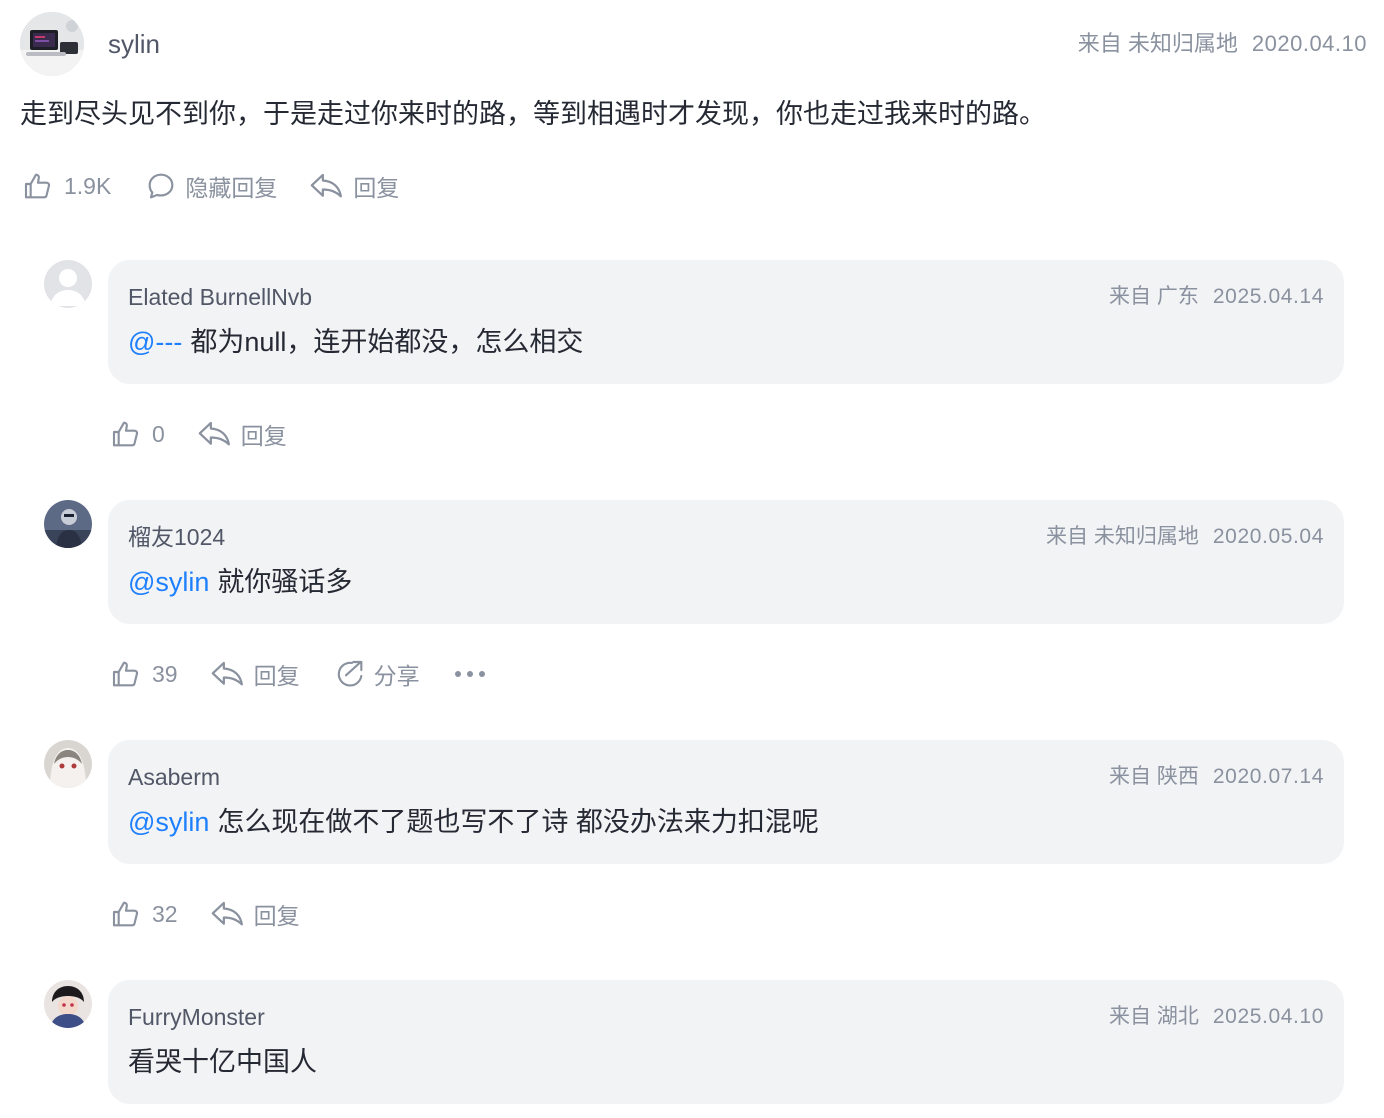  I want to click on reply-text: @sylin 怎么现在做不了题也写不了诗 都没办法来力扣混呢, so click(473, 822).